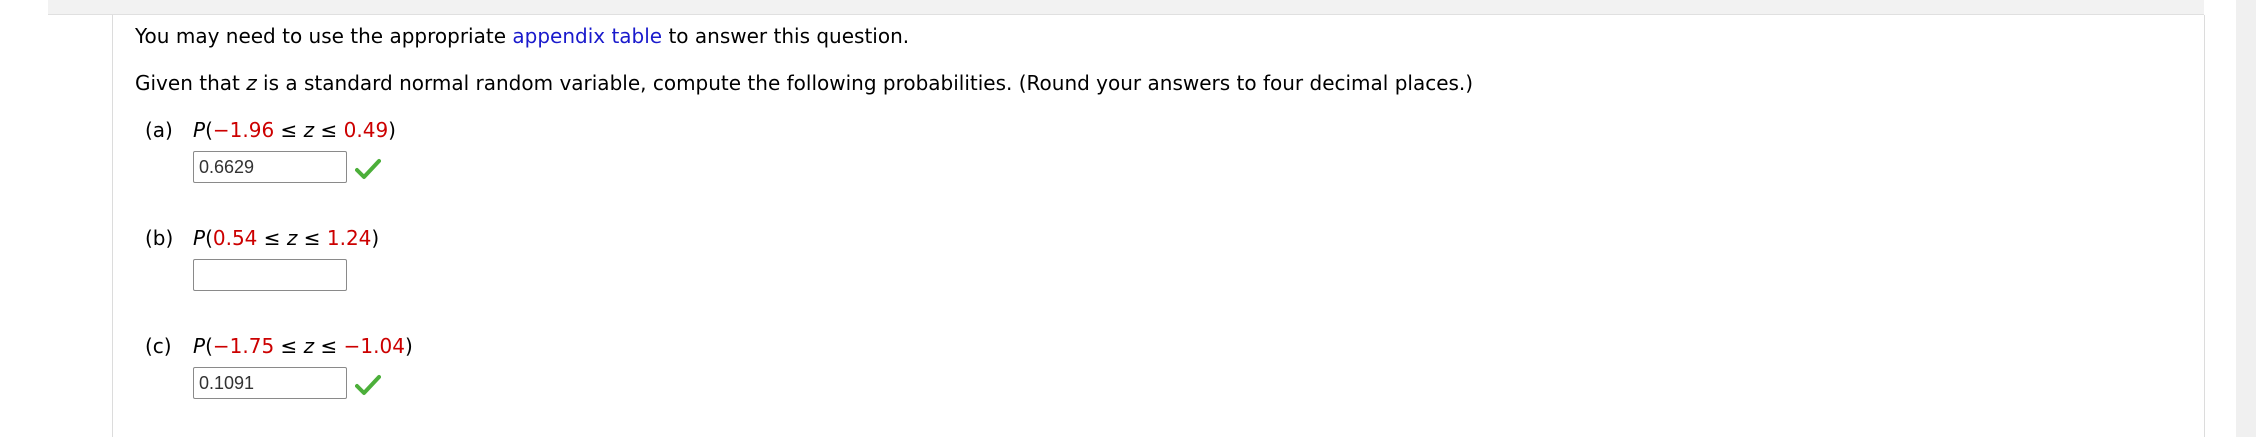  What do you see at coordinates (243, 130) in the screenshot?
I see `lower-bound: −1.96` at bounding box center [243, 130].